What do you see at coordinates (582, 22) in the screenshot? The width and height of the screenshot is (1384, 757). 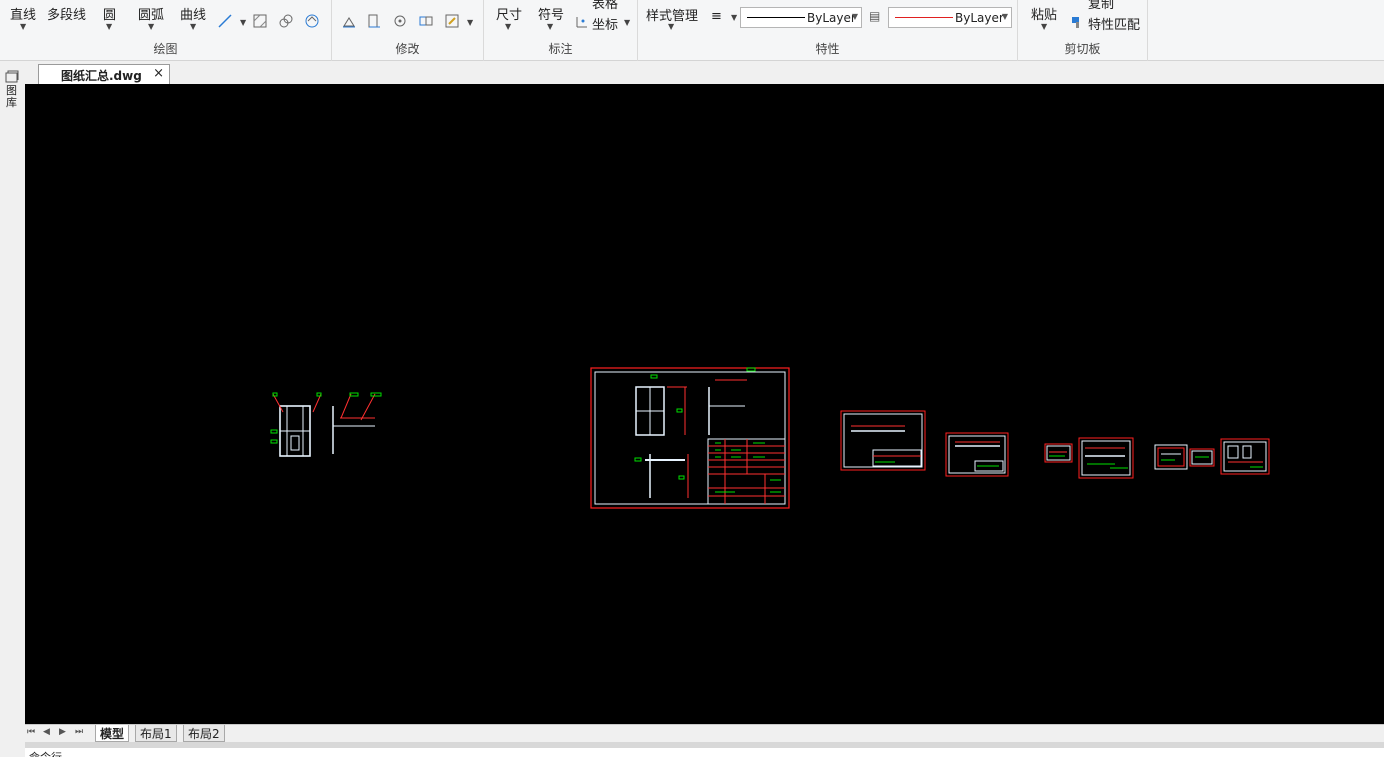 I see `coordinate-icon` at bounding box center [582, 22].